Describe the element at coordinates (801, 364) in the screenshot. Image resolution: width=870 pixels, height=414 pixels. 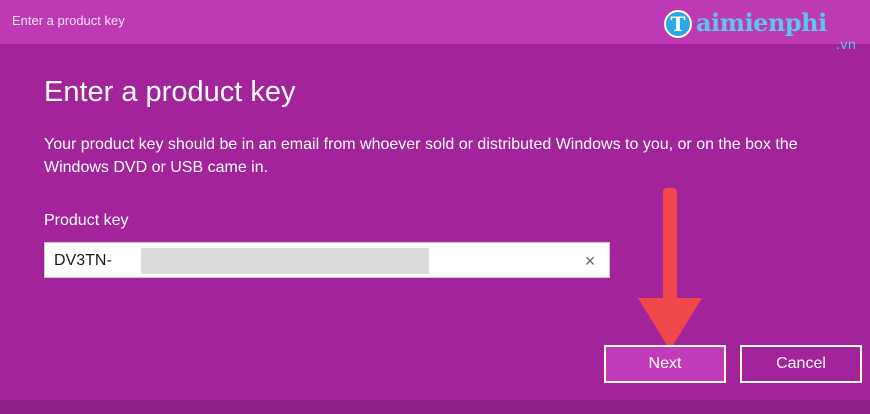
I see `cancel-button: Cancel` at that location.